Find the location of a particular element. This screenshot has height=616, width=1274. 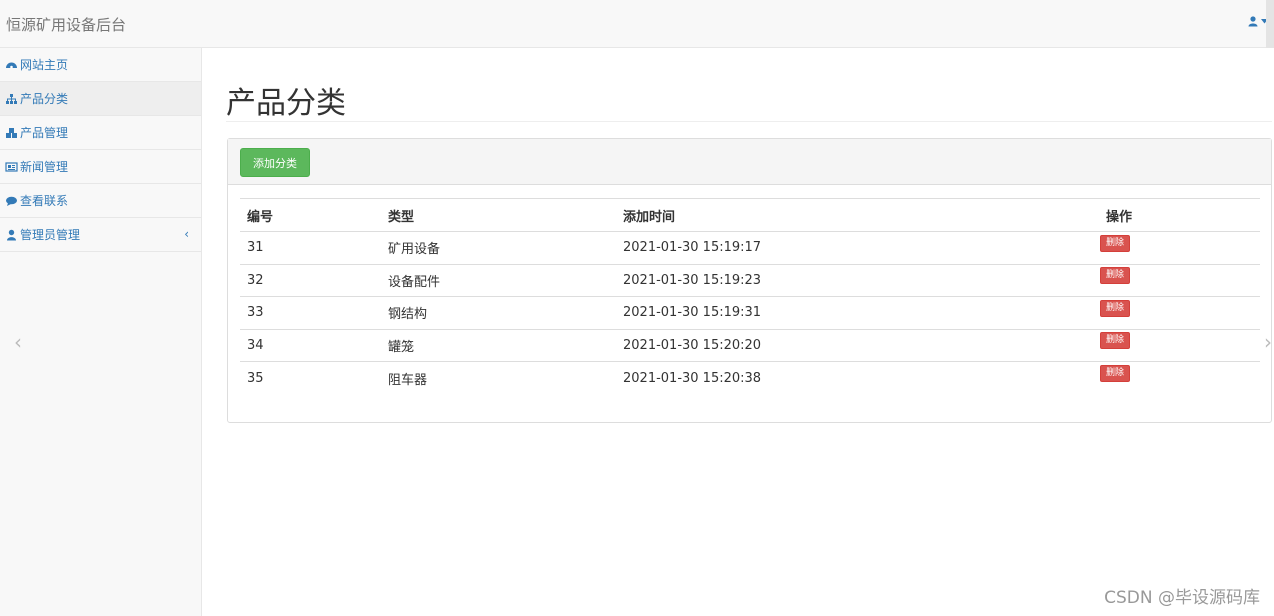

table-row: 32 设备配件 2021-01-30 15:19:23 删除 is located at coordinates (750, 280).